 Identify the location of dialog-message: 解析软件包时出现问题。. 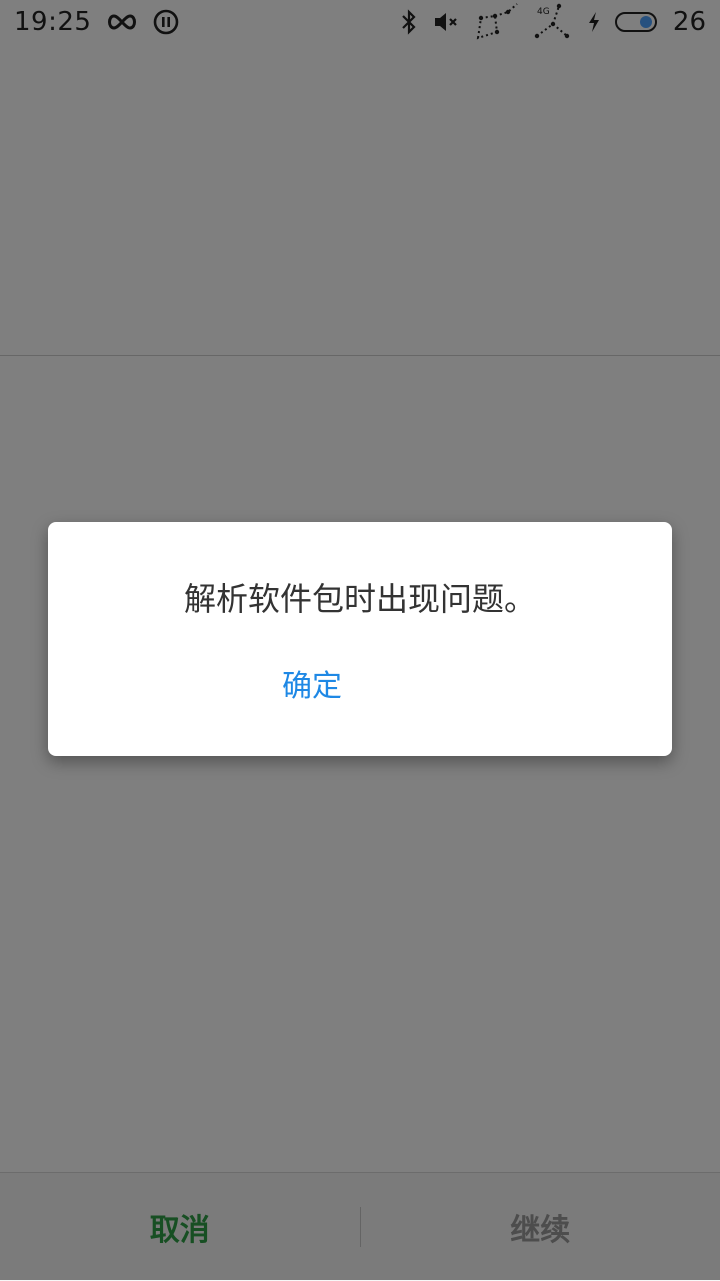
(360, 597).